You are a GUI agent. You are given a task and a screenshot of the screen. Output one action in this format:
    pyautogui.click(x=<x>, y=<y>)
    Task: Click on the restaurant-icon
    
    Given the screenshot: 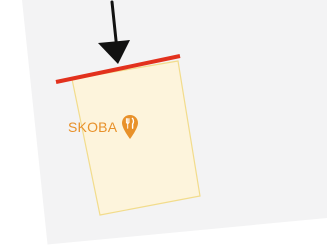 What is the action you would take?
    pyautogui.click(x=130, y=127)
    